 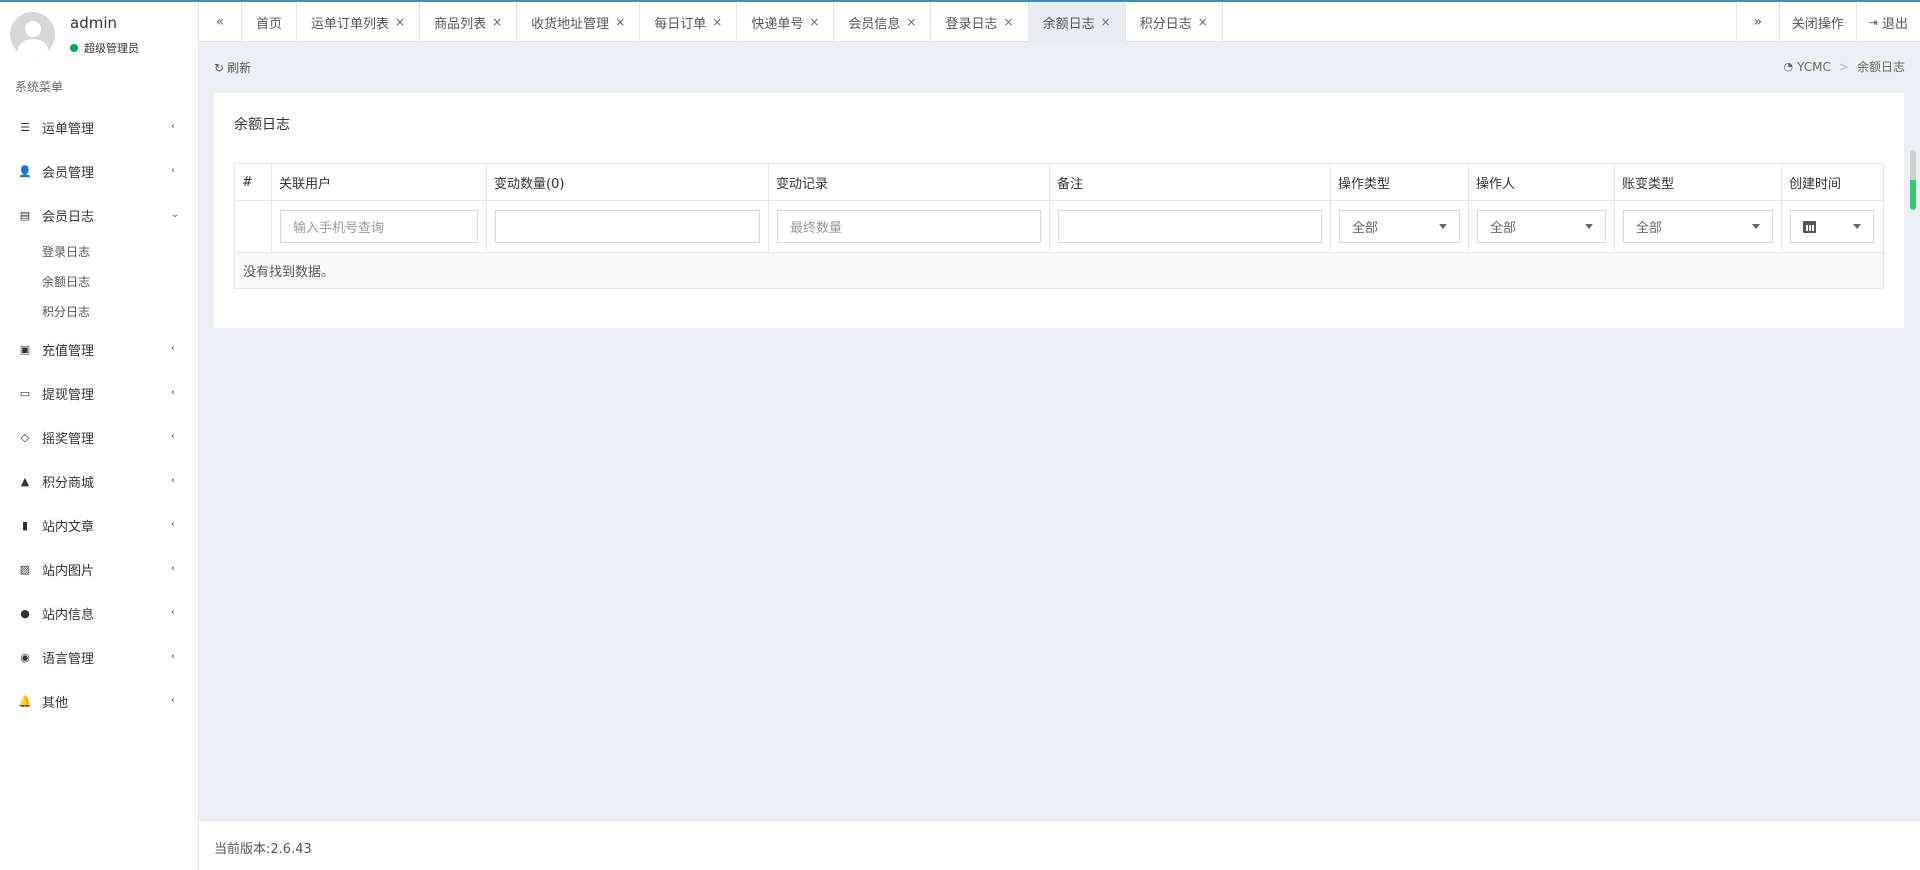 What do you see at coordinates (32, 34) in the screenshot?
I see `avatar` at bounding box center [32, 34].